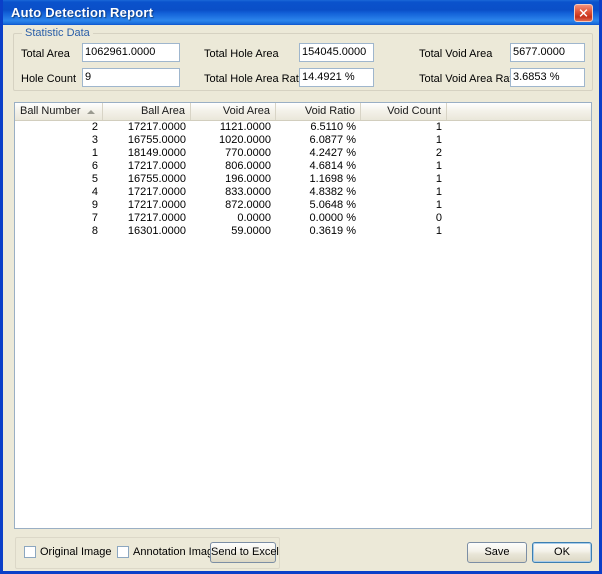 This screenshot has height=574, width=602. I want to click on cell-void-area: 872.0000, so click(248, 205).